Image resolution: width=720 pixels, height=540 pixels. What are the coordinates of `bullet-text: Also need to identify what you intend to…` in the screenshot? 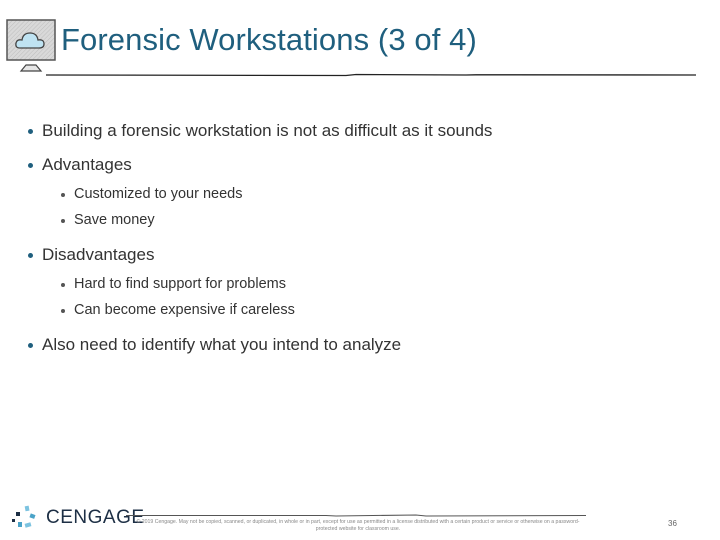 It's located at (222, 344).